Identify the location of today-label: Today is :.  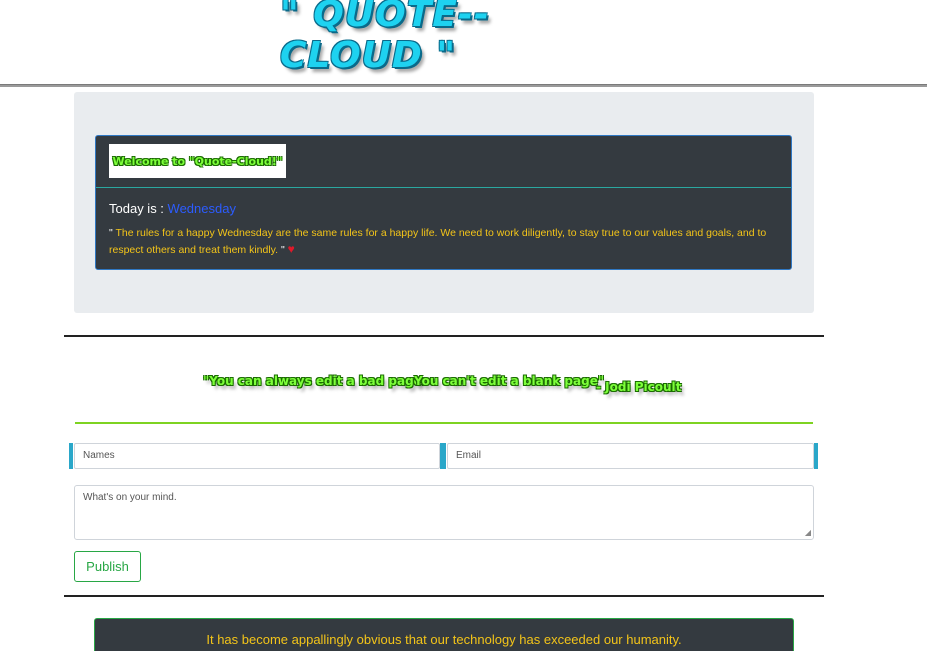
(136, 208).